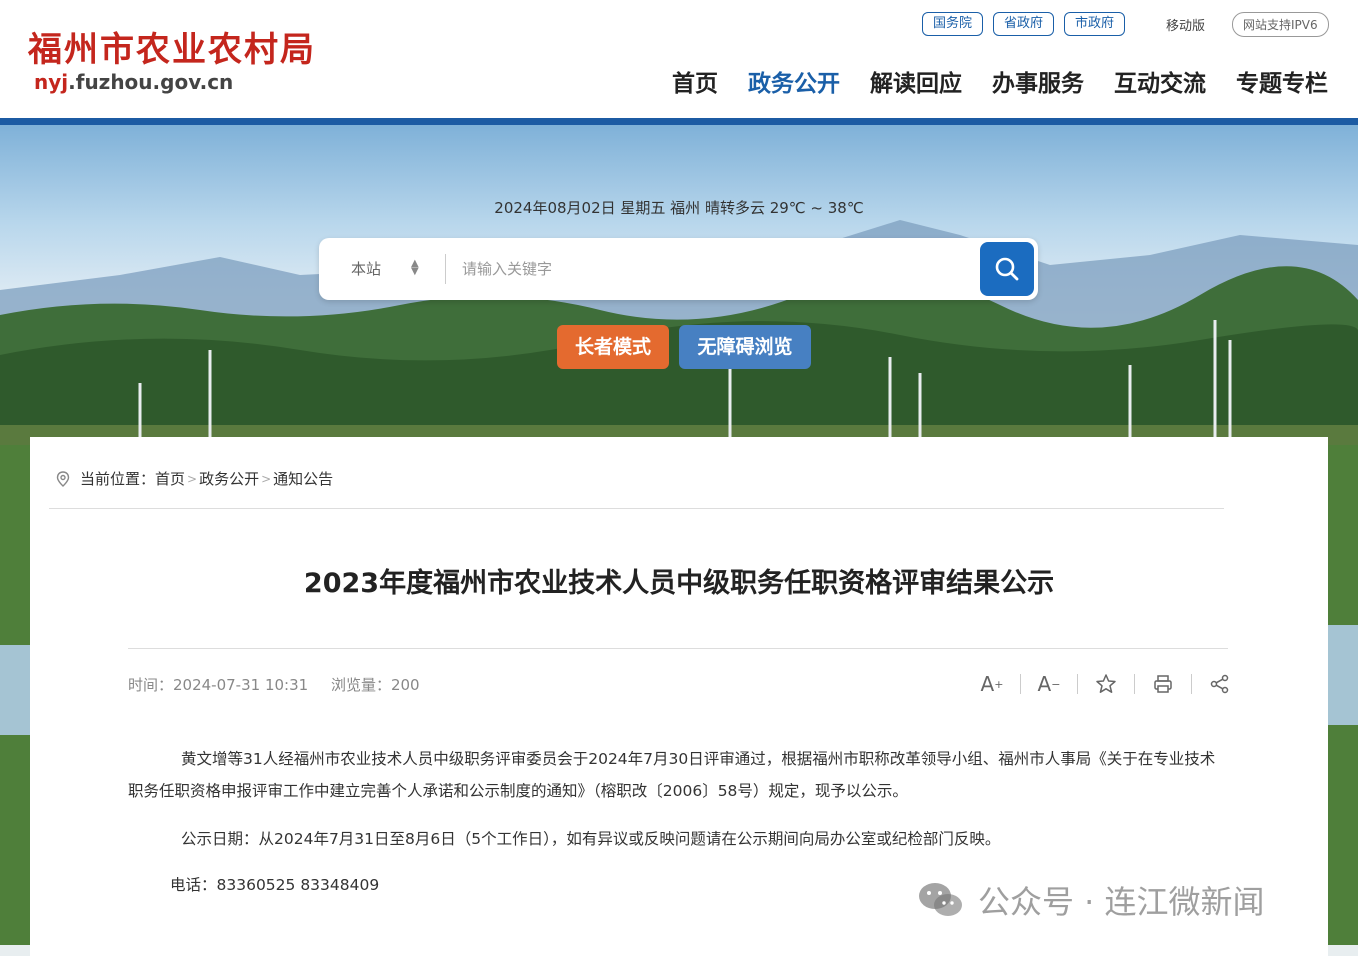  Describe the element at coordinates (712, 269) in the screenshot. I see `search-input` at that location.